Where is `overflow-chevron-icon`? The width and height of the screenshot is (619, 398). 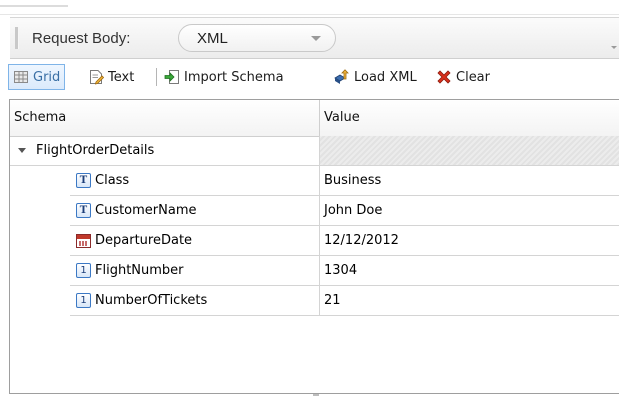 overflow-chevron-icon is located at coordinates (614, 47).